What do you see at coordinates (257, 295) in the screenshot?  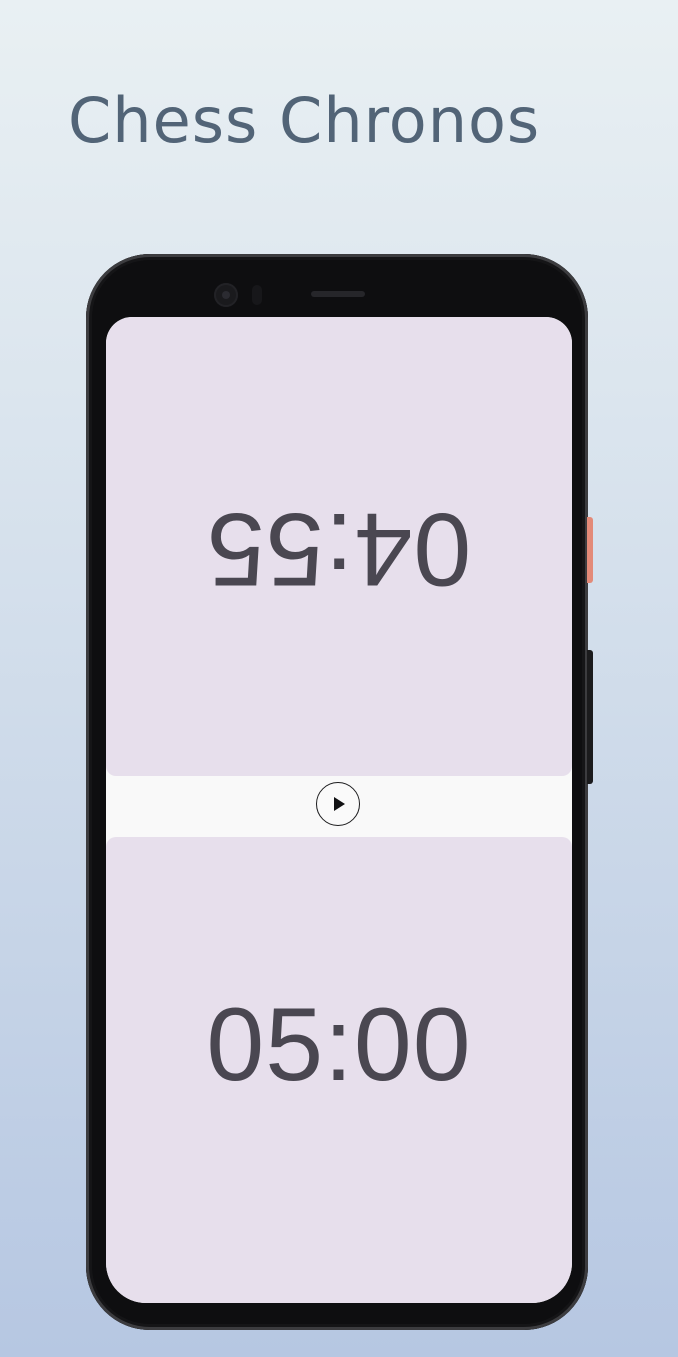 I see `sensor` at bounding box center [257, 295].